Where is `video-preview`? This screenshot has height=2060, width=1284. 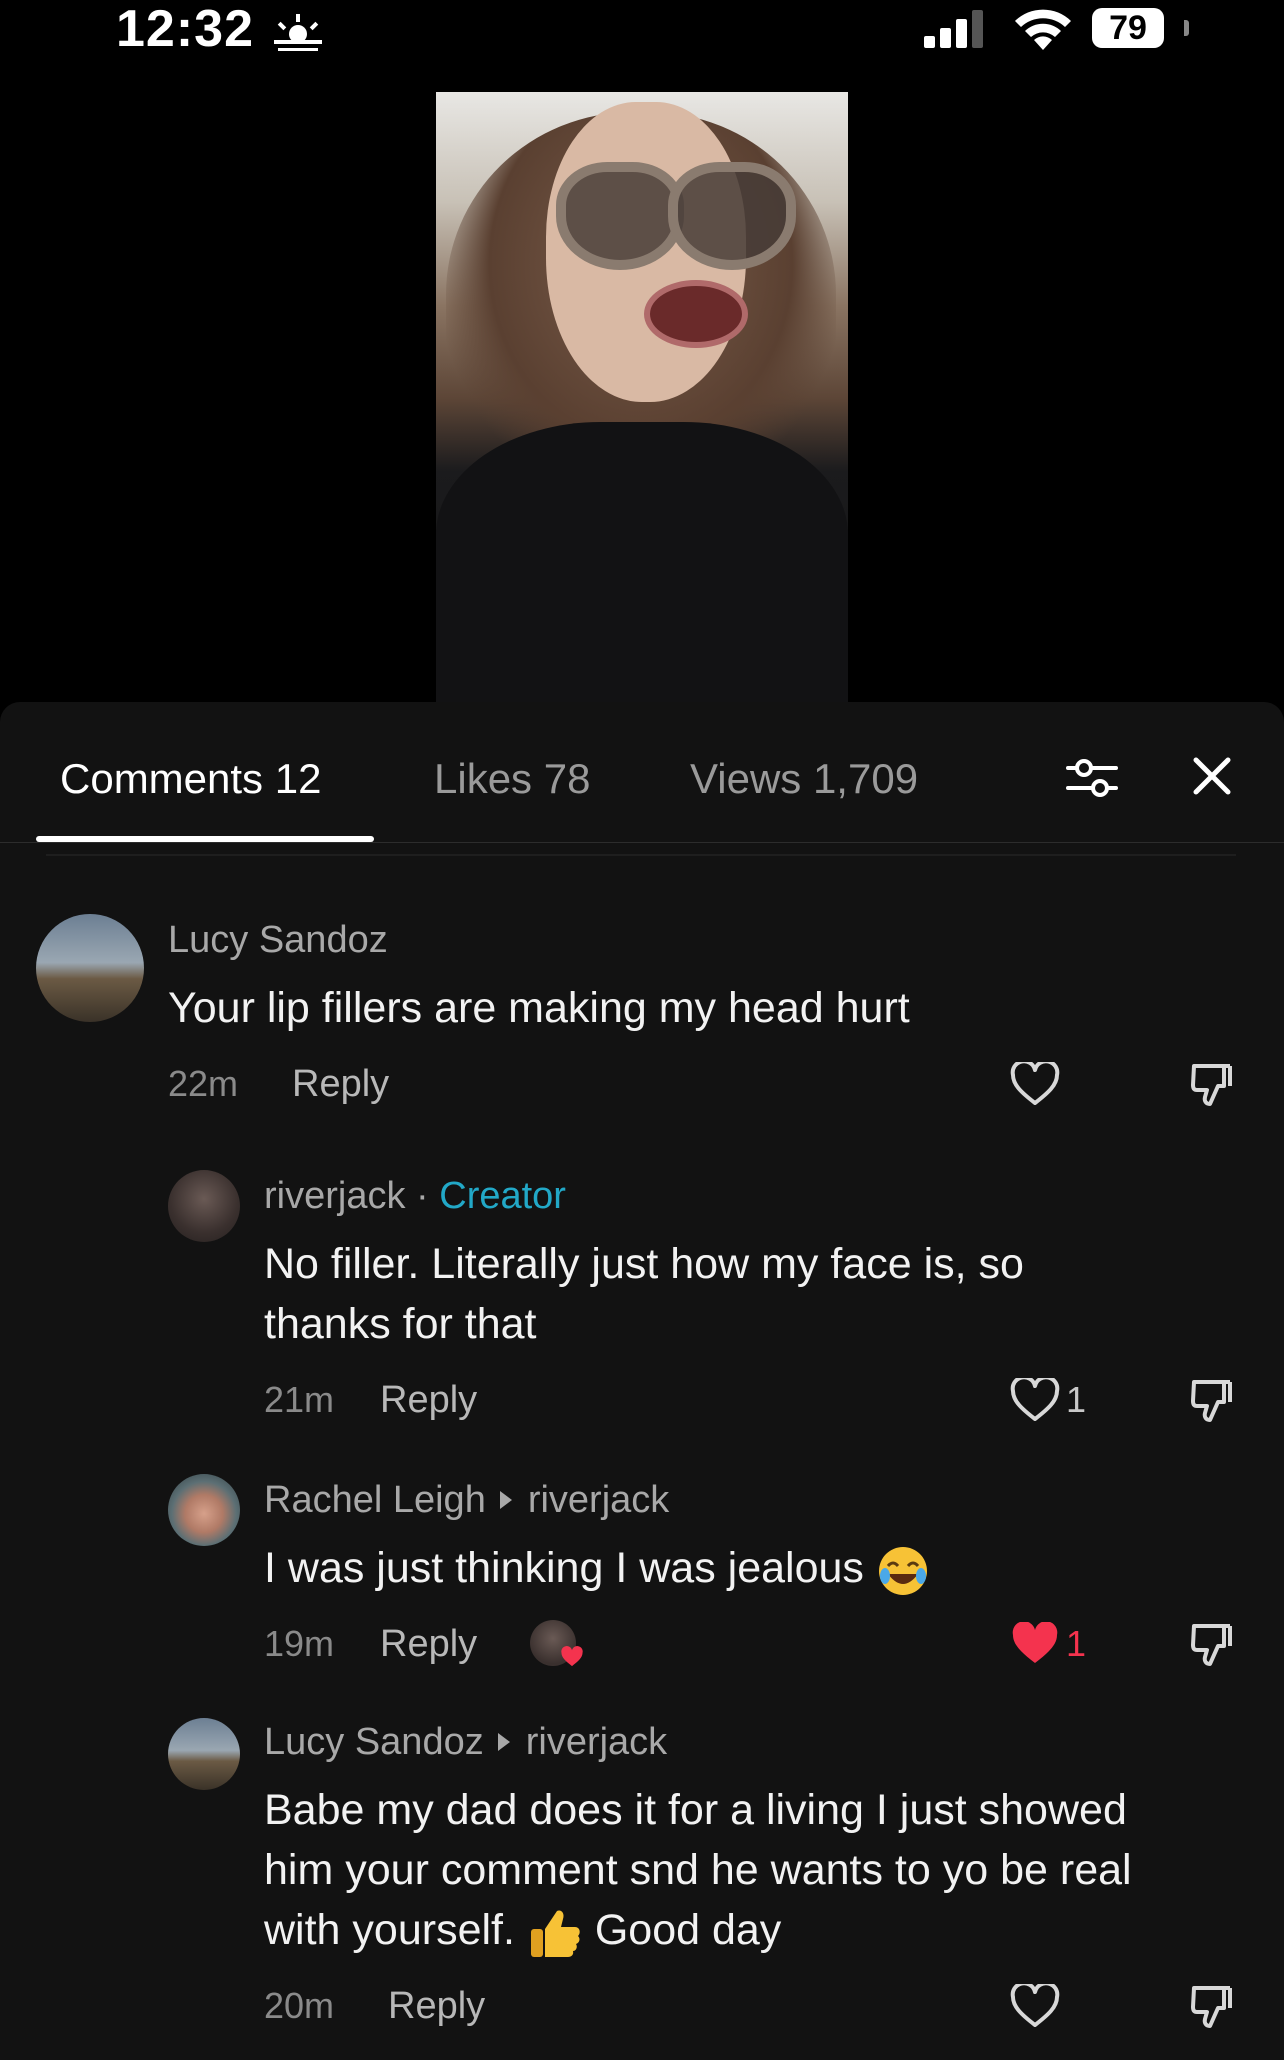 video-preview is located at coordinates (642, 398).